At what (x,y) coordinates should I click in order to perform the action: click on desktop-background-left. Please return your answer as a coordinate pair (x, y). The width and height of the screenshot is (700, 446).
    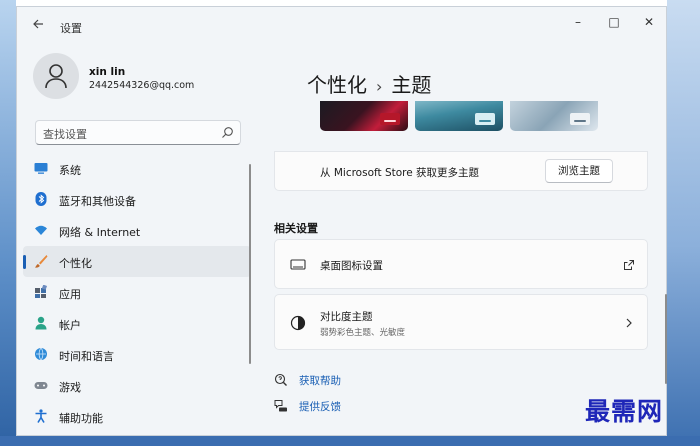
    Looking at the image, I should click on (8, 223).